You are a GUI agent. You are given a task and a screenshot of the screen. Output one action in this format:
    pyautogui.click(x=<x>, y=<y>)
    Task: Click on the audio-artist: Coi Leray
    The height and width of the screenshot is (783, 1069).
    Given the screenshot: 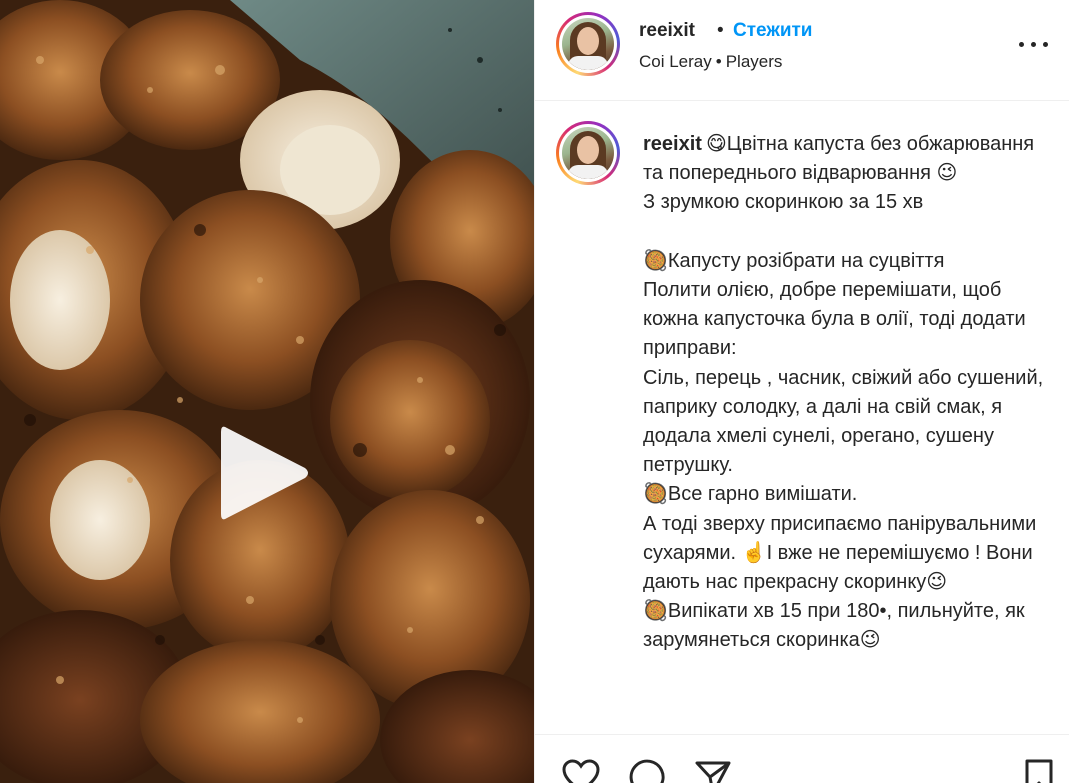 What is the action you would take?
    pyautogui.click(x=675, y=61)
    